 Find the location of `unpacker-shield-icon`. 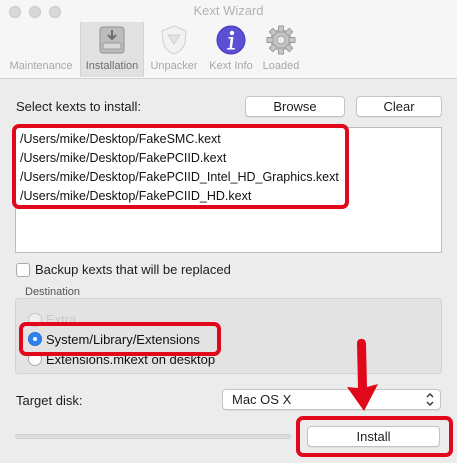

unpacker-shield-icon is located at coordinates (174, 40).